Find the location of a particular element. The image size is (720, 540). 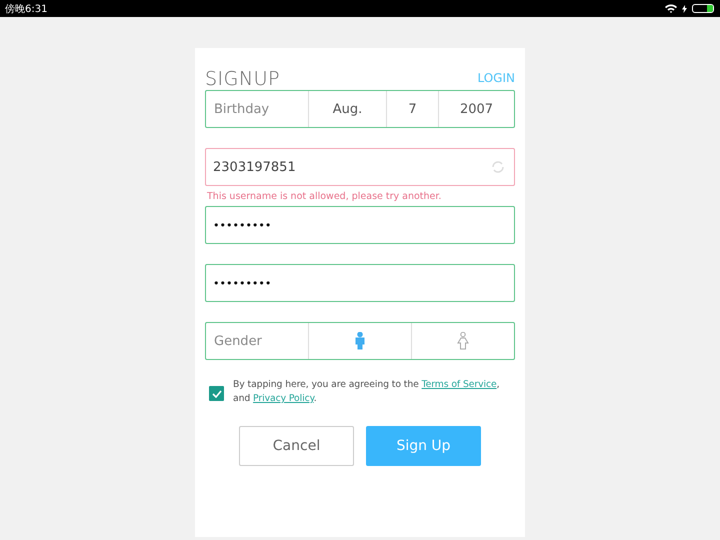

month-selector: Aug. is located at coordinates (348, 109).